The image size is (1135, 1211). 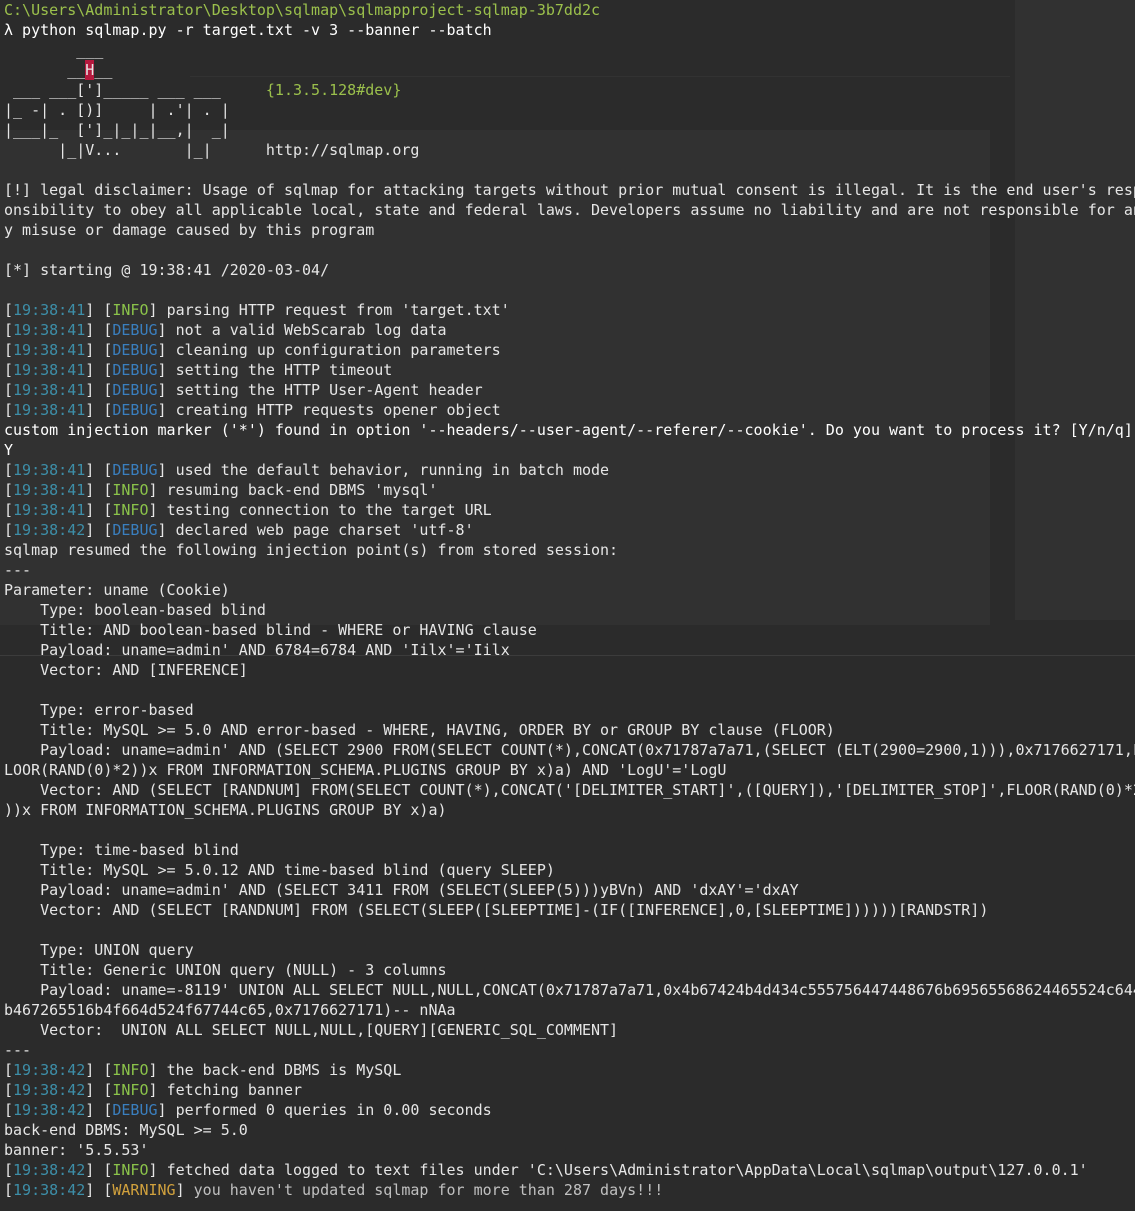 What do you see at coordinates (58, 70) in the screenshot?
I see `logo-line: __H__` at bounding box center [58, 70].